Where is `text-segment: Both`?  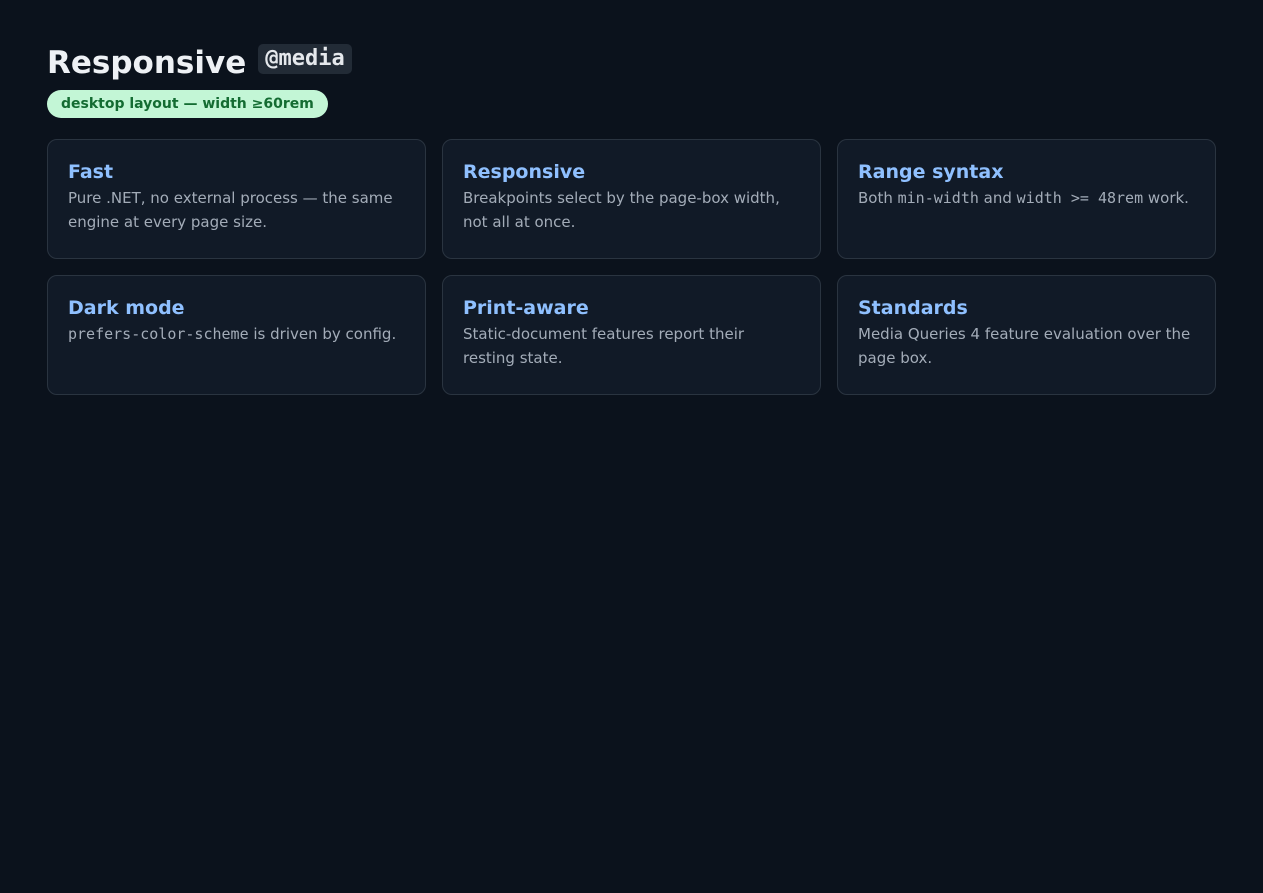
text-segment: Both is located at coordinates (878, 198).